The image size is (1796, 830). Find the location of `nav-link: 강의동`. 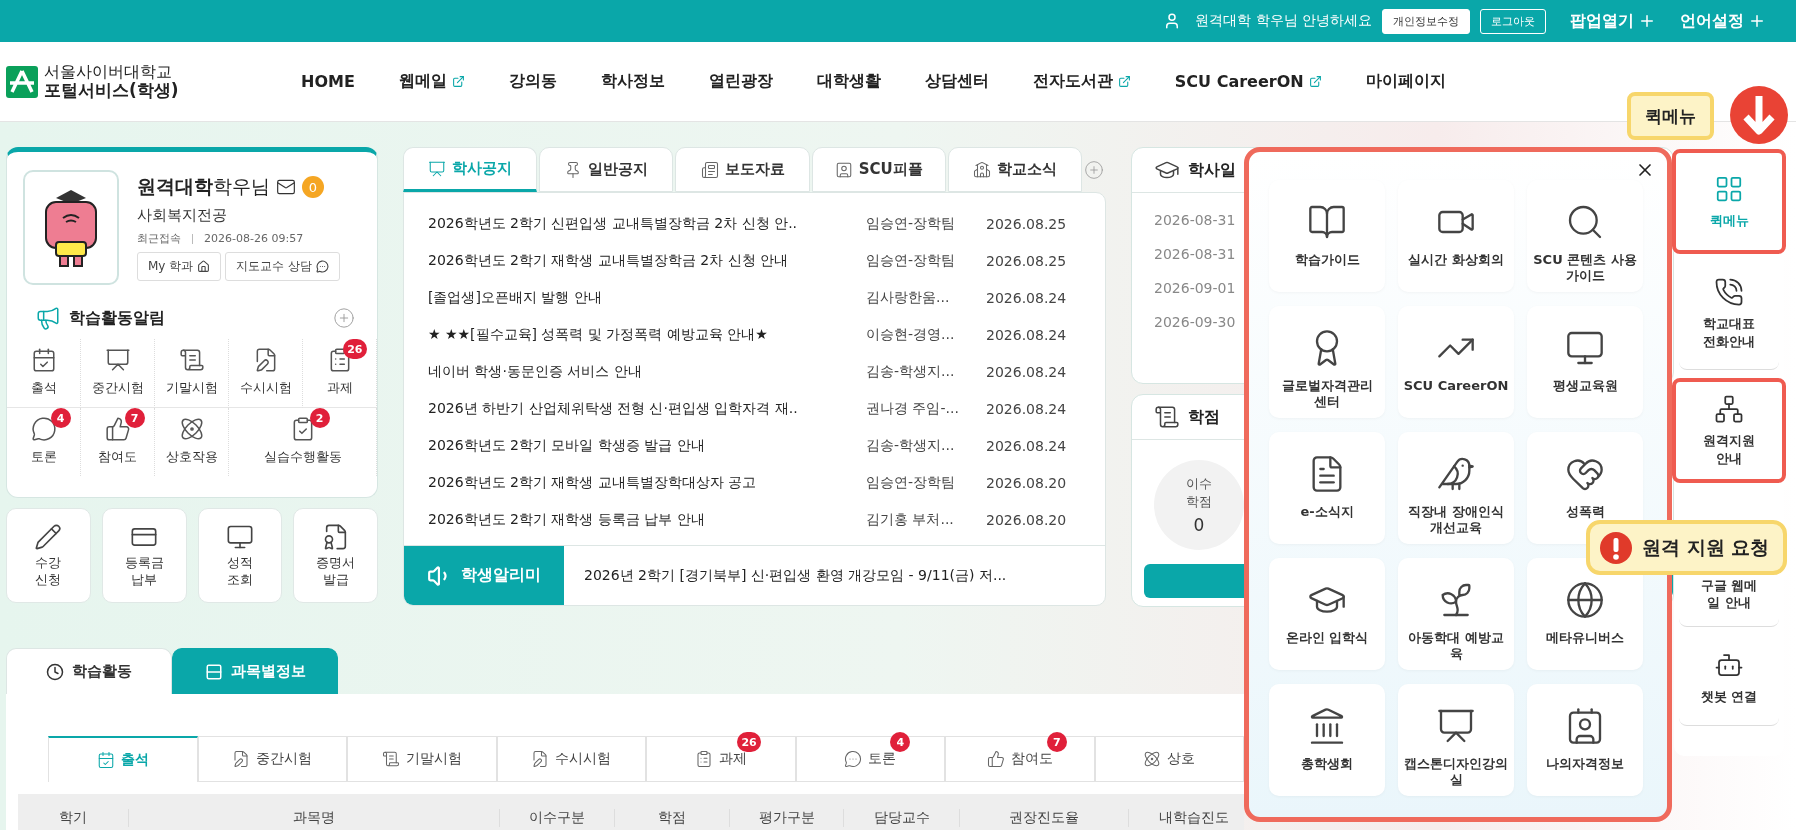

nav-link: 강의동 is located at coordinates (532, 81).